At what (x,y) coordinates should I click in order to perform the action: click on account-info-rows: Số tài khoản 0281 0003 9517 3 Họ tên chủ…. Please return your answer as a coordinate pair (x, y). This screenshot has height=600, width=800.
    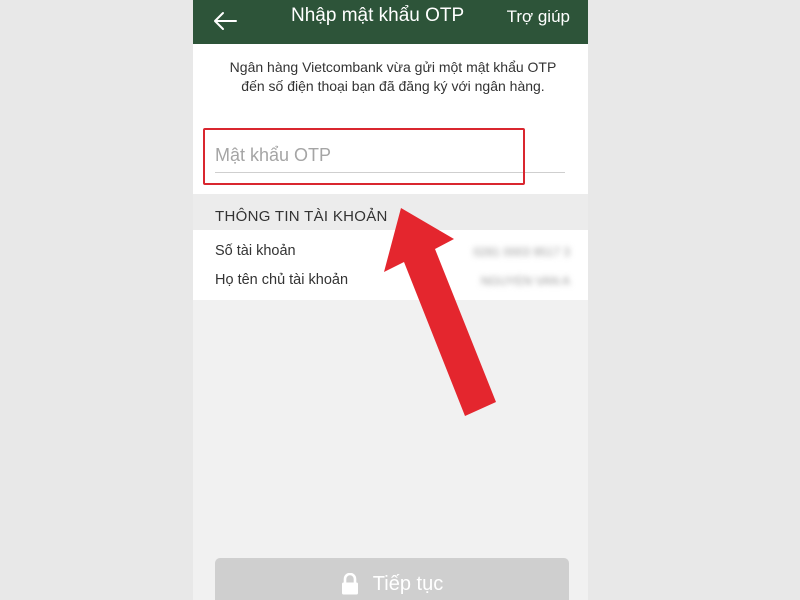
    Looking at the image, I should click on (390, 265).